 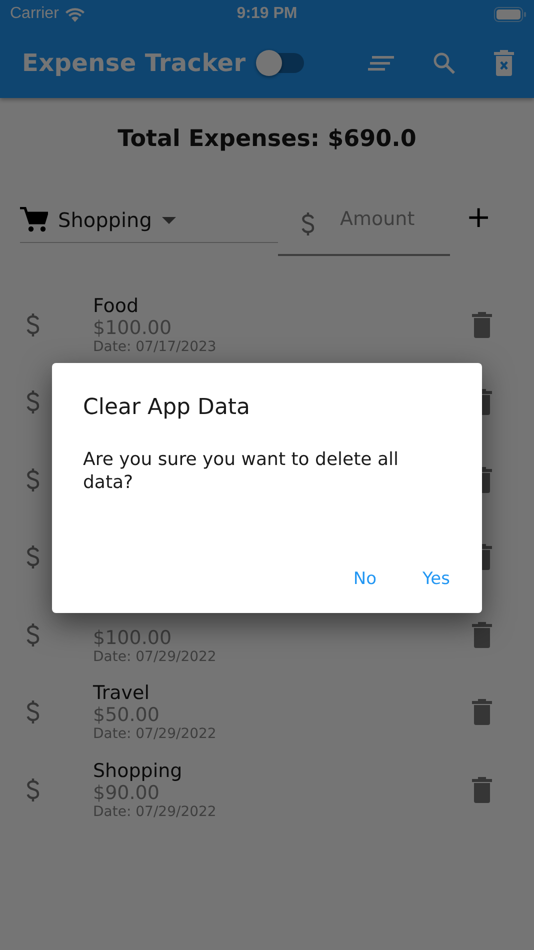 I want to click on total-expenses: Total Expenses: $690.0, so click(x=267, y=139).